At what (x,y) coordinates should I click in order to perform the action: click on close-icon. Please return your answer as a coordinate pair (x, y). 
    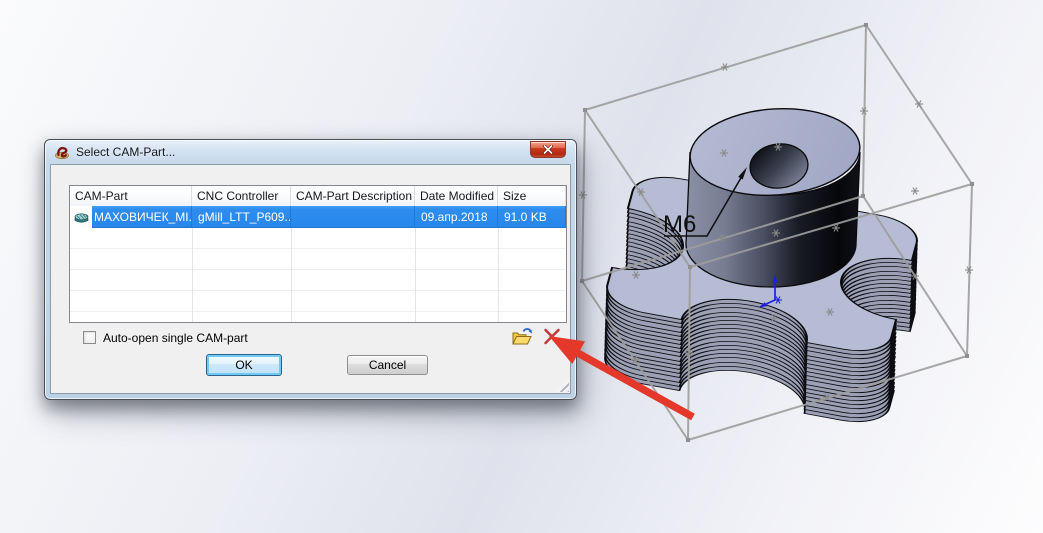
    Looking at the image, I should click on (548, 149).